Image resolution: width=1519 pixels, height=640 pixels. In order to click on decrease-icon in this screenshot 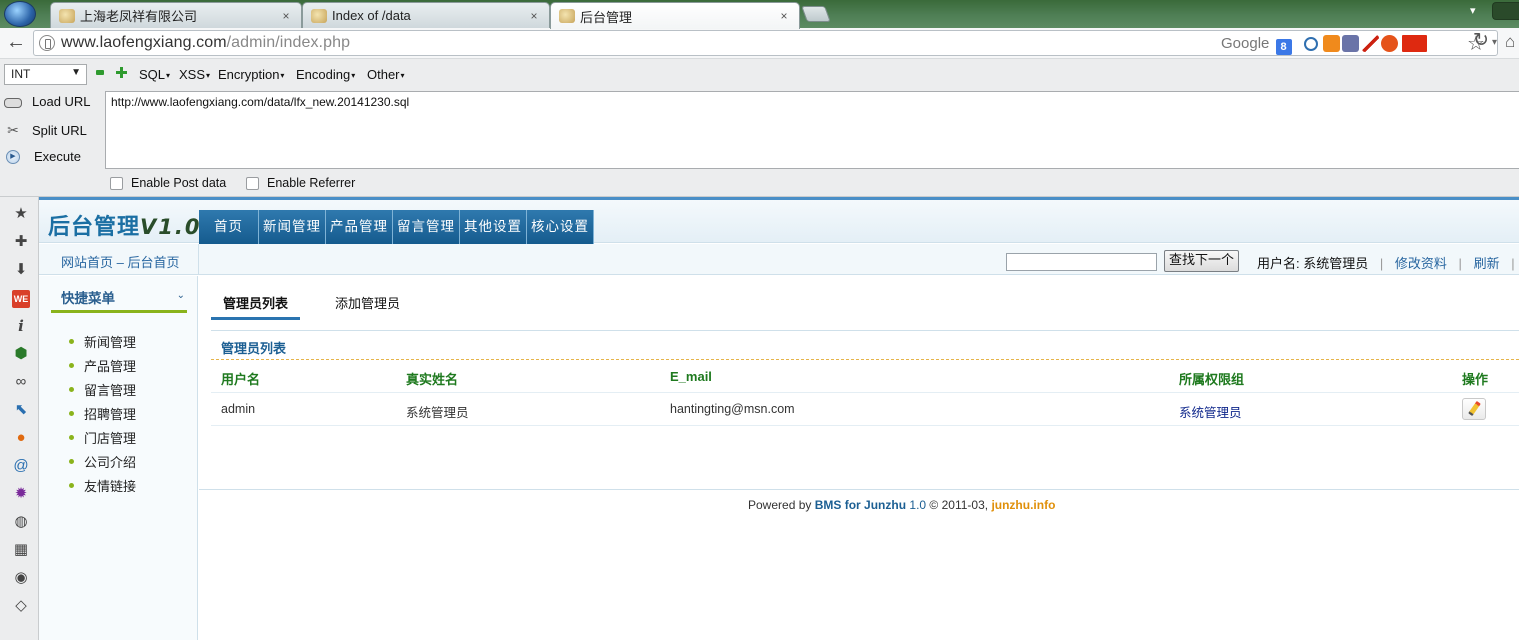, I will do `click(100, 72)`.